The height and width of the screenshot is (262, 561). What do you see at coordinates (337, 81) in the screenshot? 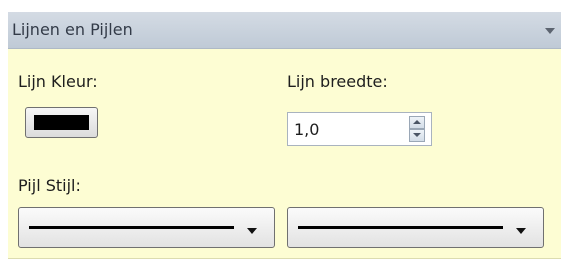
I see `line-width-label: Lijn breedte:` at bounding box center [337, 81].